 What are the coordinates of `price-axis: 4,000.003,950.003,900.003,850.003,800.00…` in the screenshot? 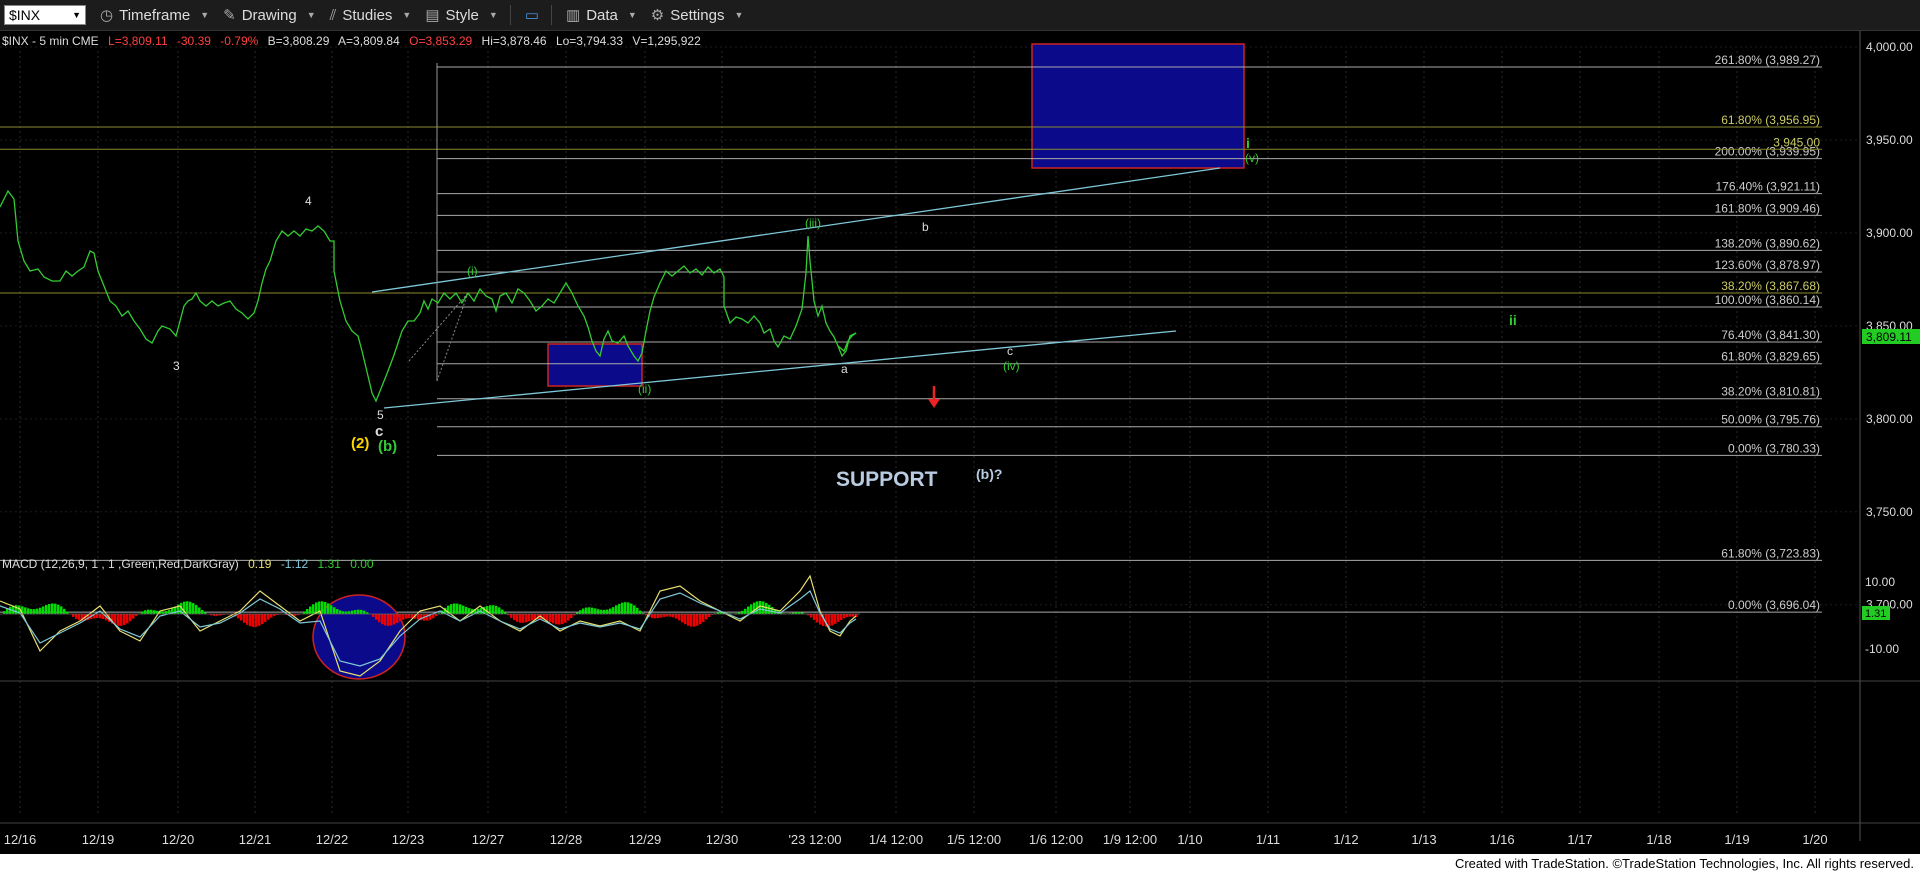 It's located at (1889, 326).